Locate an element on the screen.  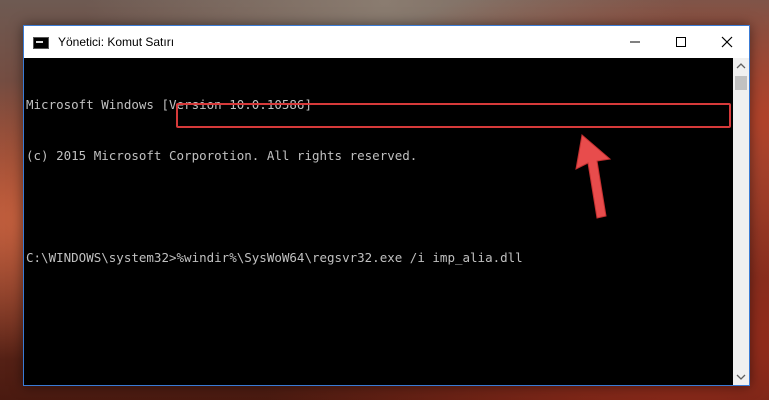
maximize-button is located at coordinates (681, 42).